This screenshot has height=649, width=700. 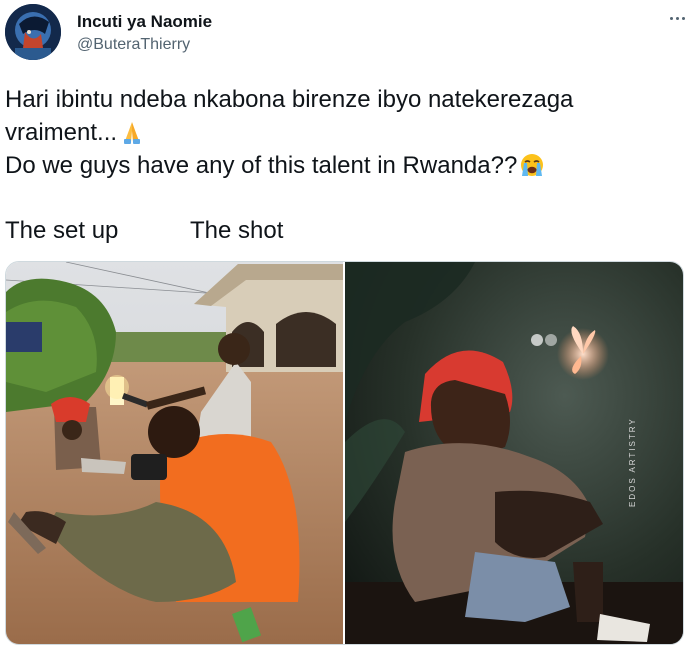 I want to click on folded-hands-emoji-icon, so click(x=132, y=132).